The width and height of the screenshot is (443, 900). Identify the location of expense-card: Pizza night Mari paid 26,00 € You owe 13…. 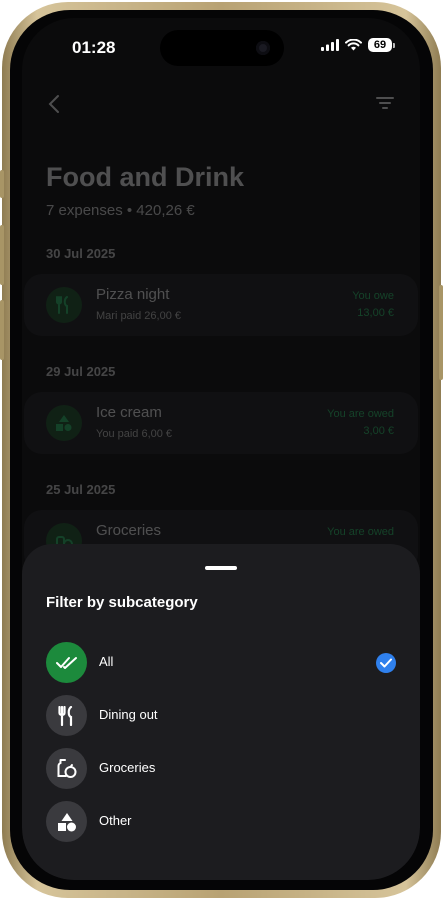
(221, 305).